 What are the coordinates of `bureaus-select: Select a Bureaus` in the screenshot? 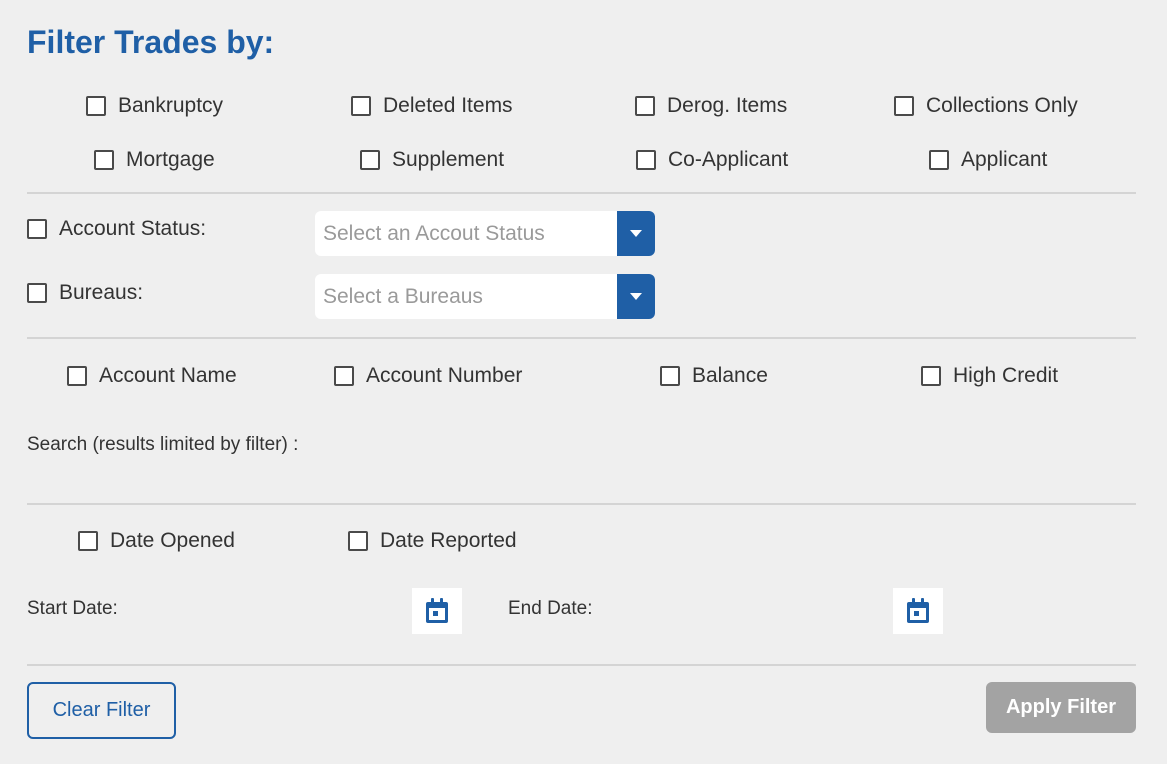 It's located at (485, 296).